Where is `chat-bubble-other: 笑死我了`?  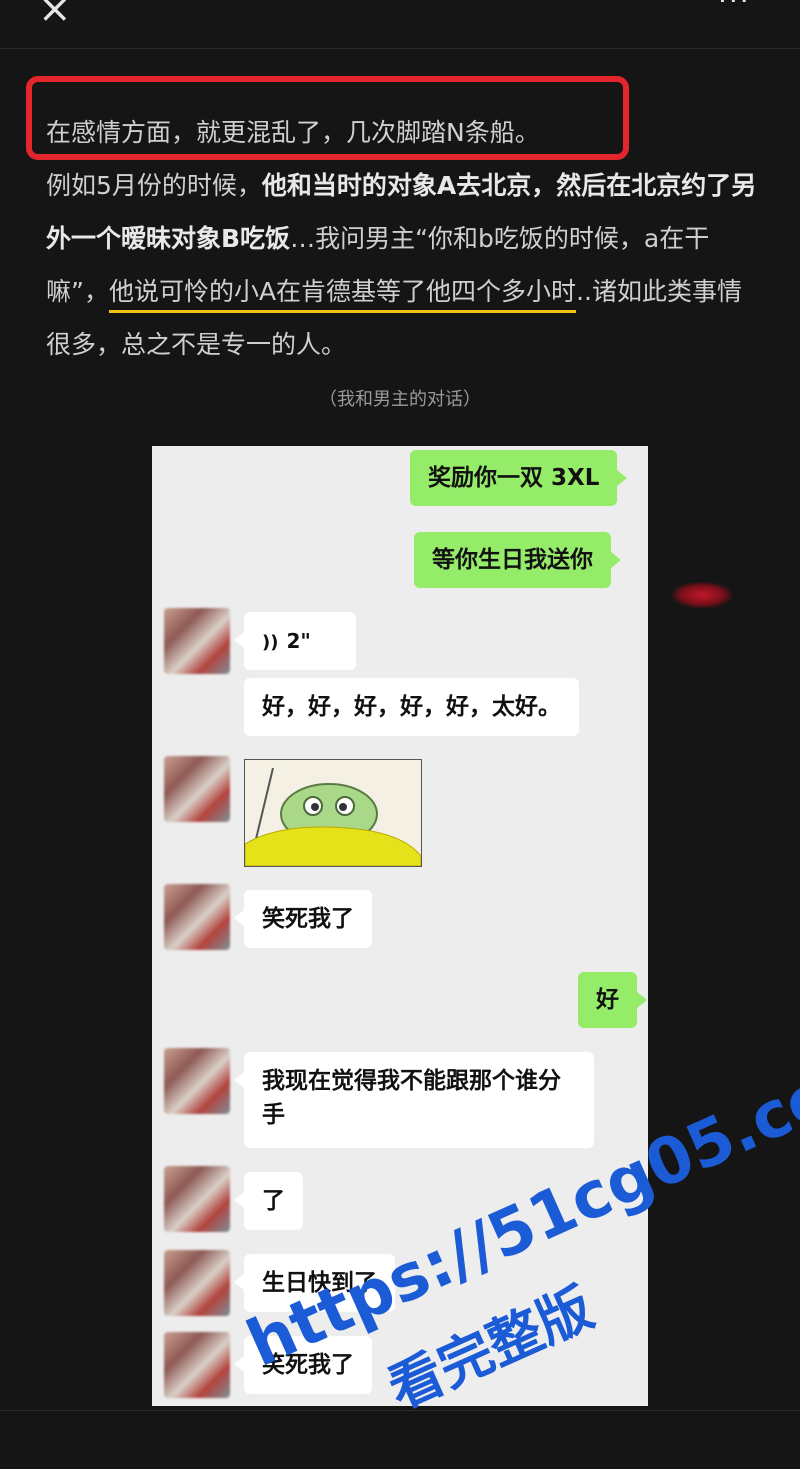 chat-bubble-other: 笑死我了 is located at coordinates (303, 919).